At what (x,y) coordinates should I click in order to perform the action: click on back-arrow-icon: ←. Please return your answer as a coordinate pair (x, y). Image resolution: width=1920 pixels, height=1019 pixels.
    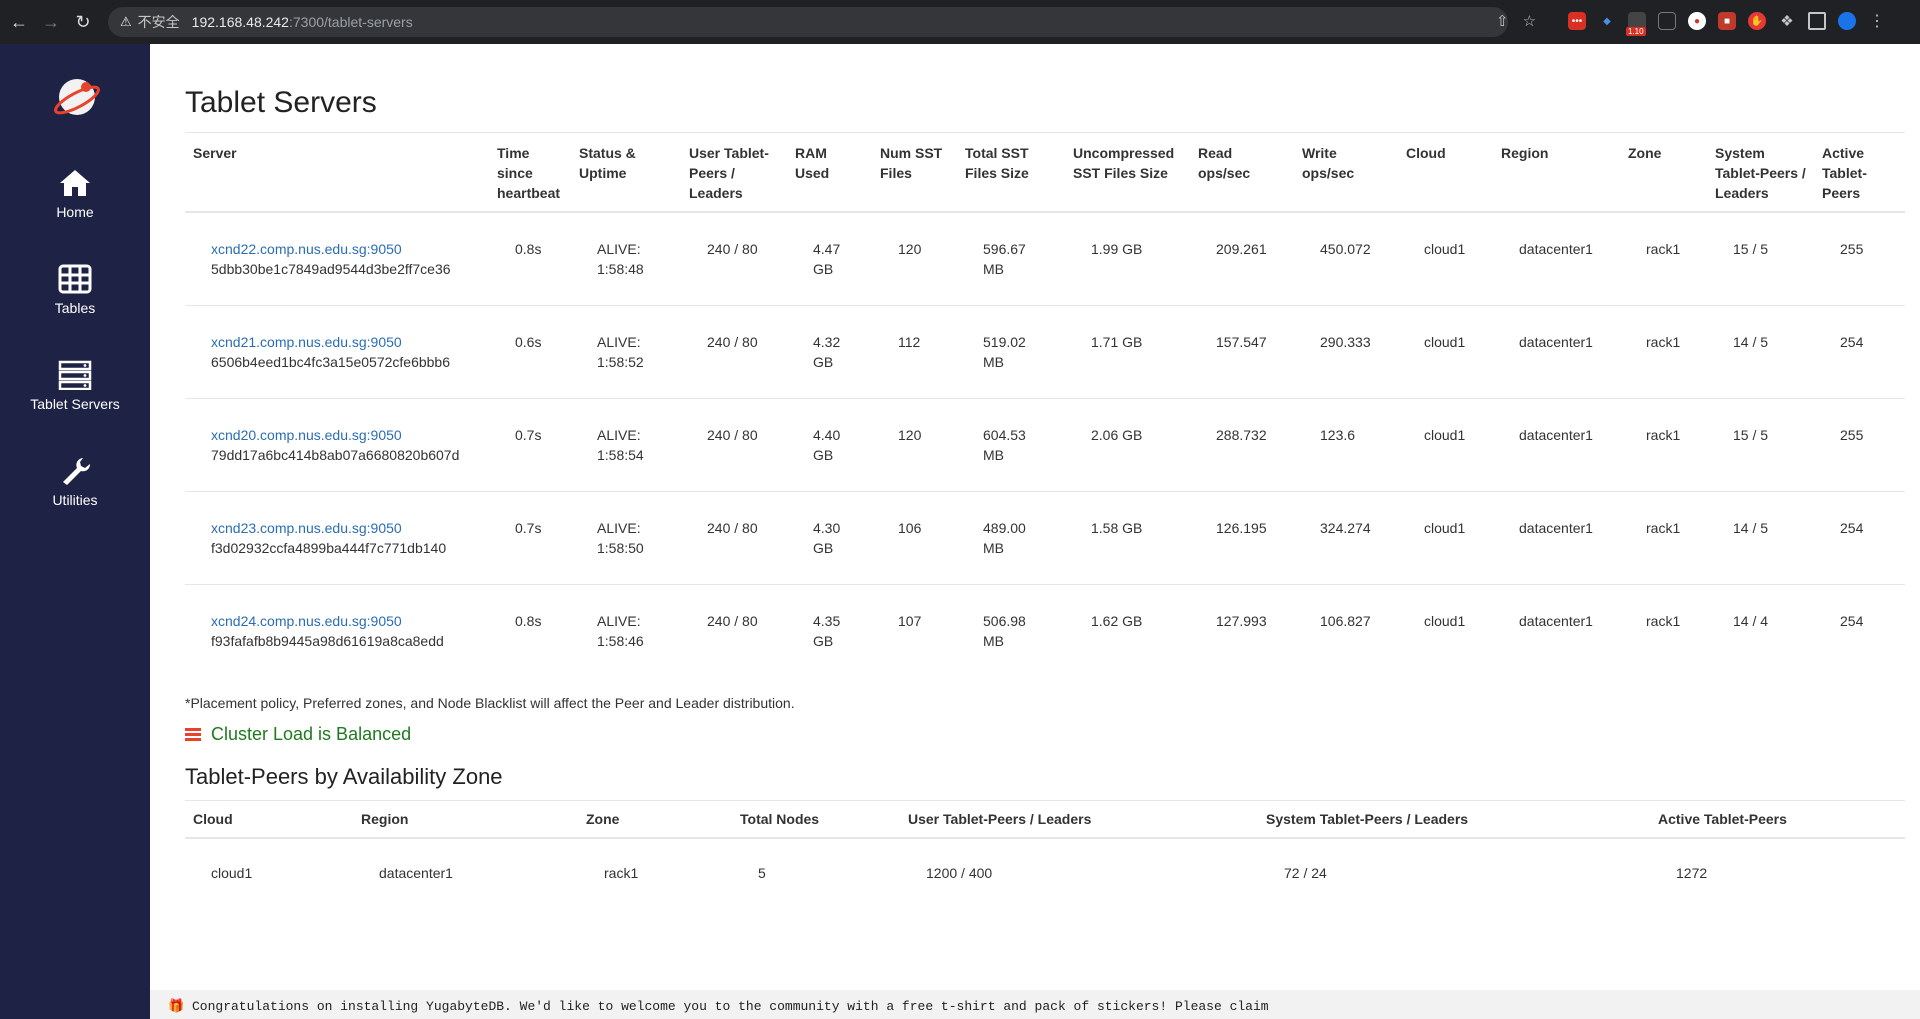
    Looking at the image, I should click on (19, 22).